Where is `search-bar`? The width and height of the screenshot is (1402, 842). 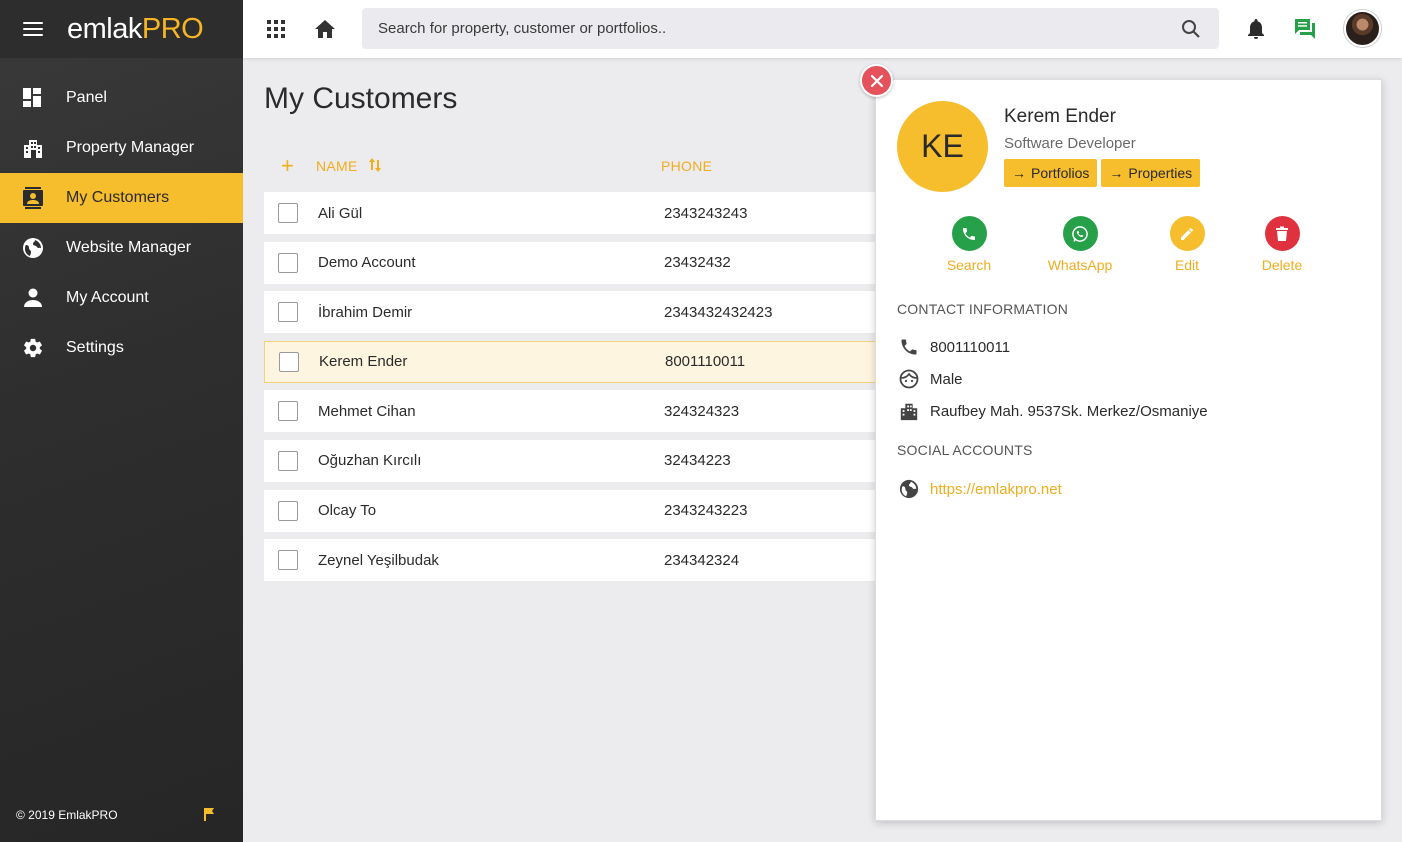
search-bar is located at coordinates (790, 28).